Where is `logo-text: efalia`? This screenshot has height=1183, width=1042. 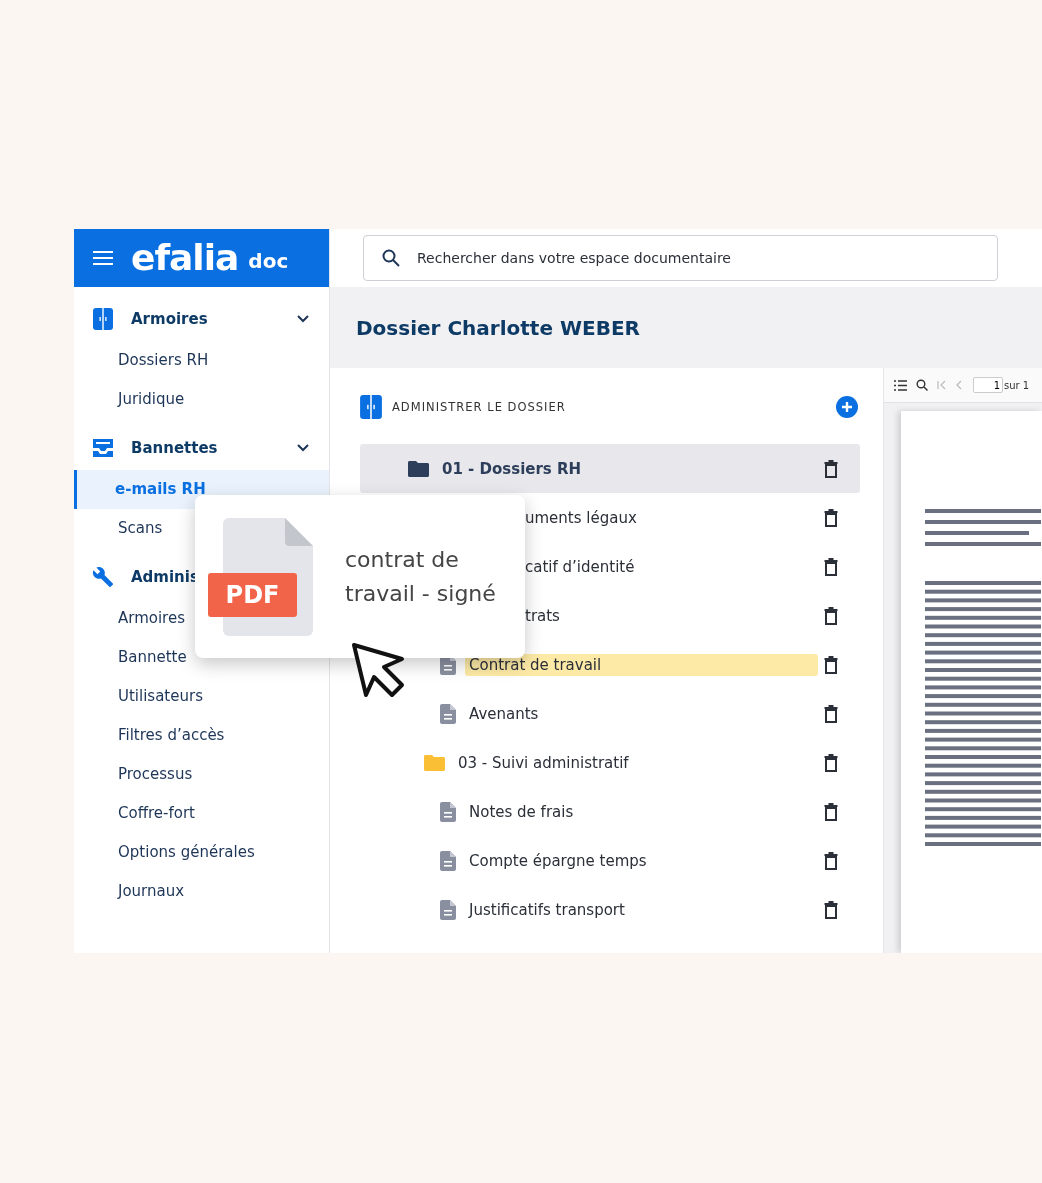
logo-text: efalia is located at coordinates (185, 258).